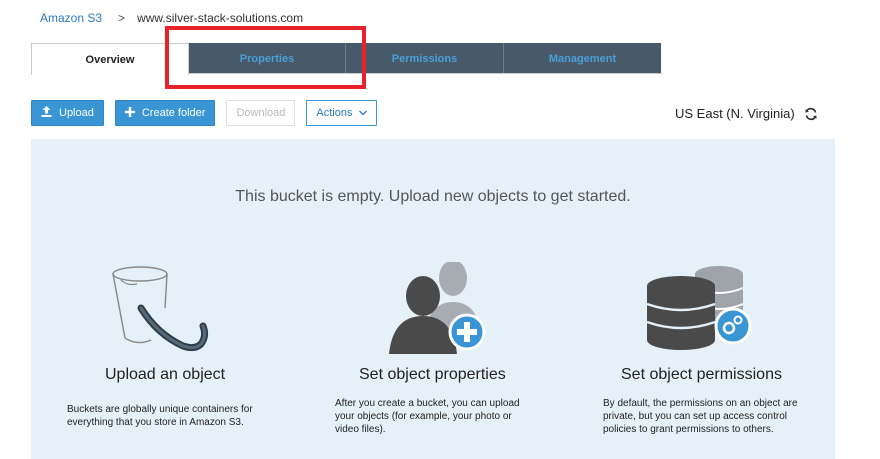 This screenshot has width=880, height=459. What do you see at coordinates (425, 58) in the screenshot?
I see `tab-permissions: Permissions` at bounding box center [425, 58].